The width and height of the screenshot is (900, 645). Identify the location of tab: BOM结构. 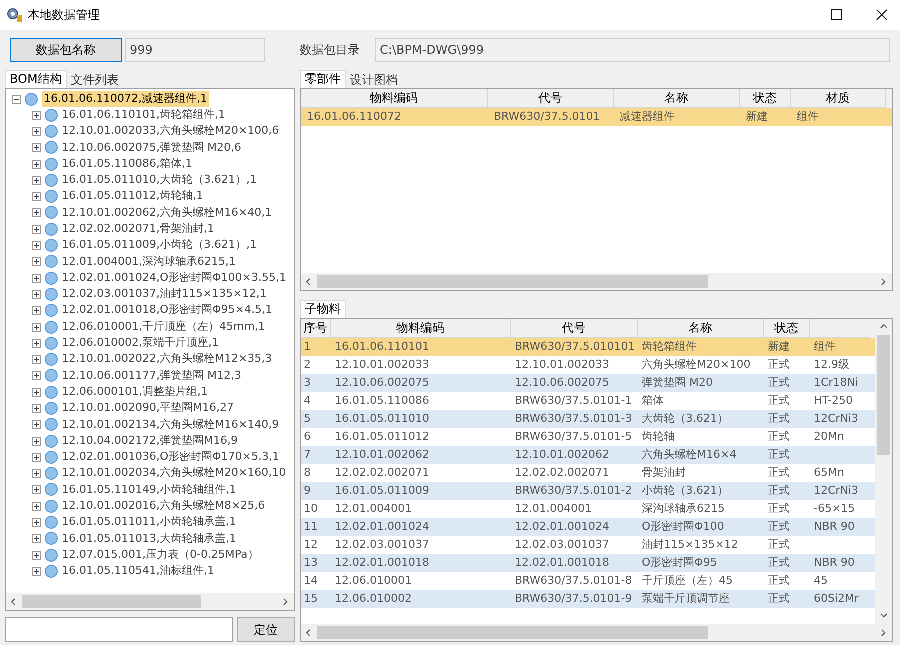
(36, 79).